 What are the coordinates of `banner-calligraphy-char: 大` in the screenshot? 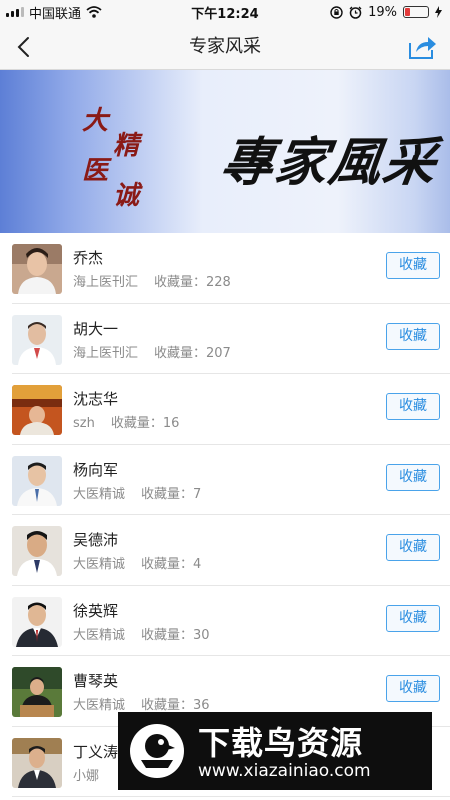 It's located at (95, 121).